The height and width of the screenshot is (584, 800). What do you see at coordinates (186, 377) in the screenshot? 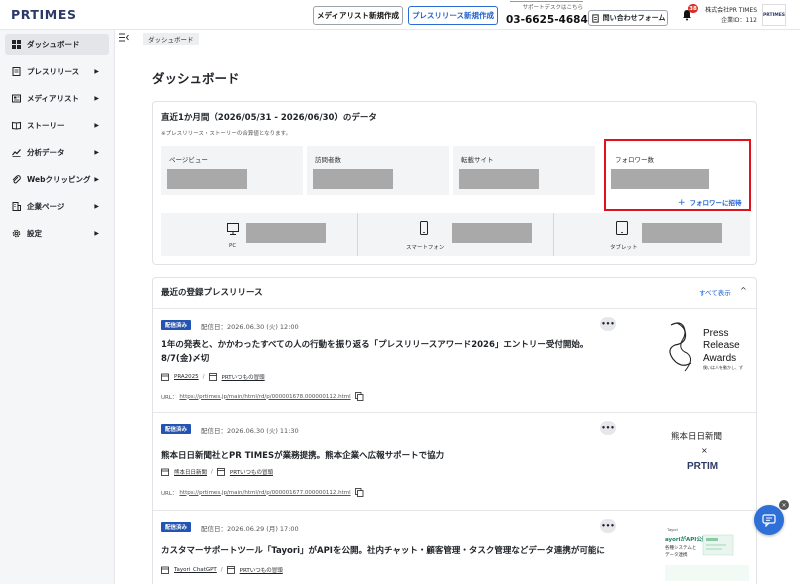
I see `campaign-tag: PRA2025` at bounding box center [186, 377].